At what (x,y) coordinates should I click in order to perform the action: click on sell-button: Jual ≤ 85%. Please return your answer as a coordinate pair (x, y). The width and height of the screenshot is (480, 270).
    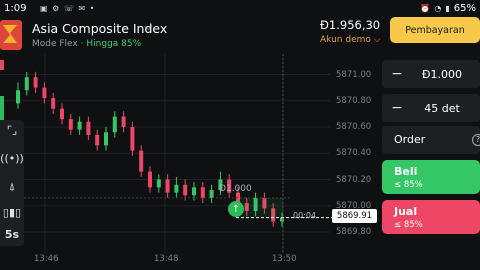
    Looking at the image, I should click on (431, 217).